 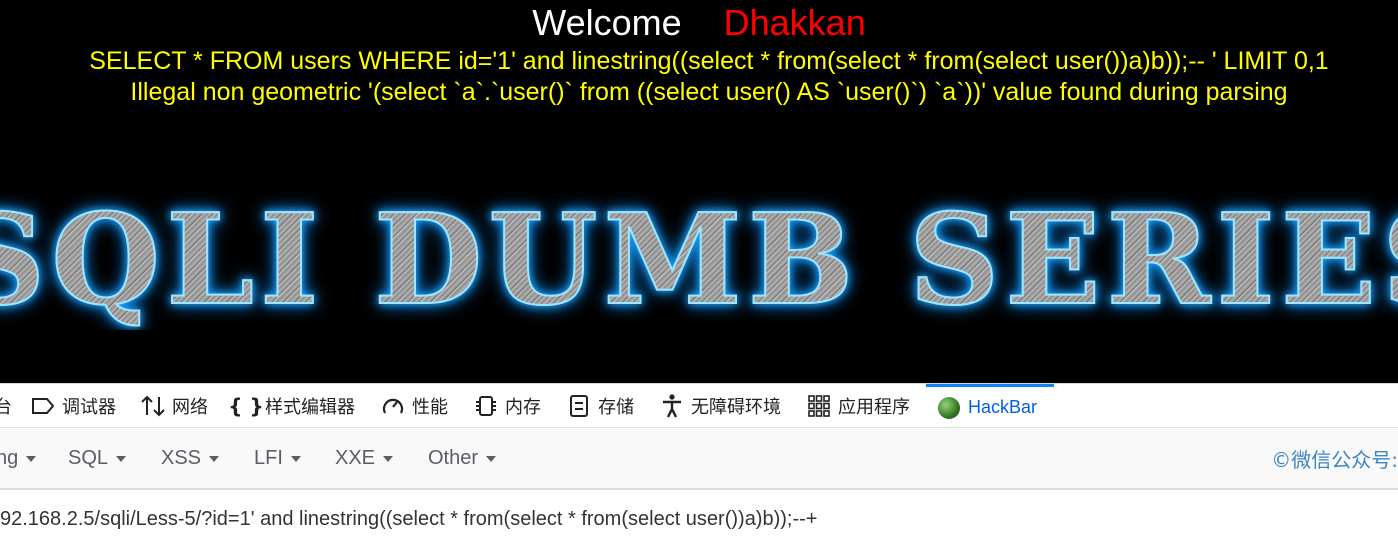 What do you see at coordinates (1003, 407) in the screenshot?
I see `tab-label: HackBar` at bounding box center [1003, 407].